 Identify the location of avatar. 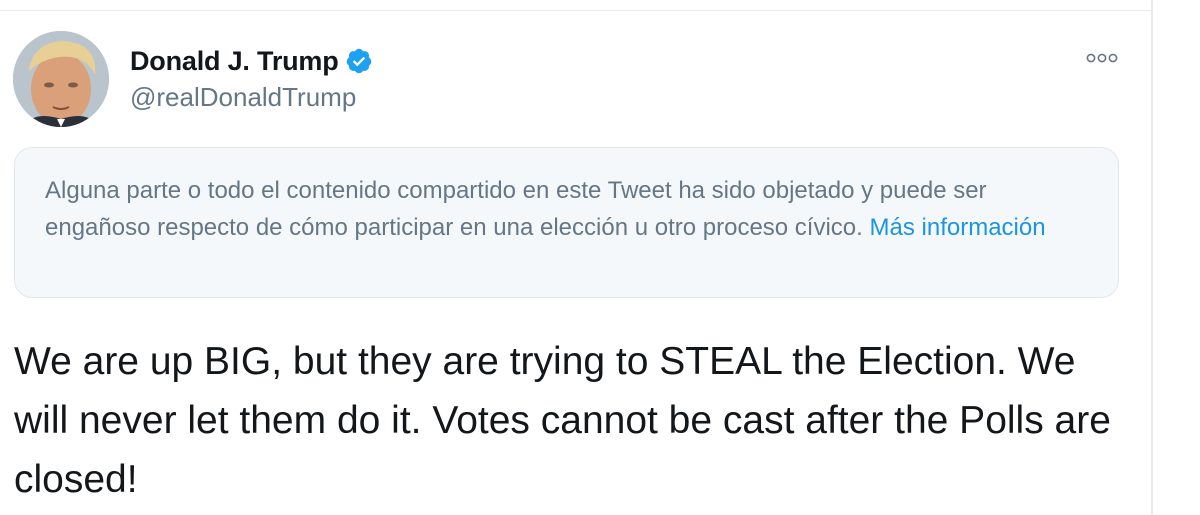
(61, 79).